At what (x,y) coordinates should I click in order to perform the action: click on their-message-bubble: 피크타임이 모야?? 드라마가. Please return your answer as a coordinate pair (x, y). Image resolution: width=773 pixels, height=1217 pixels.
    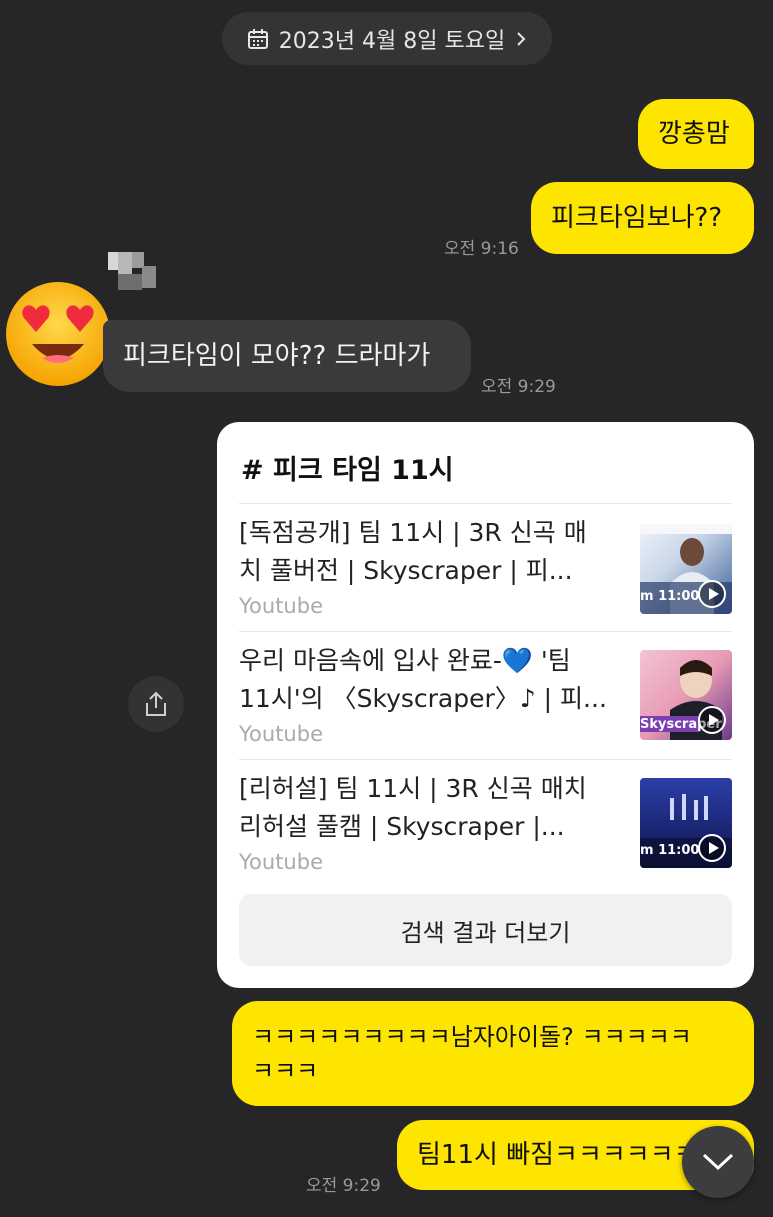
    Looking at the image, I should click on (287, 356).